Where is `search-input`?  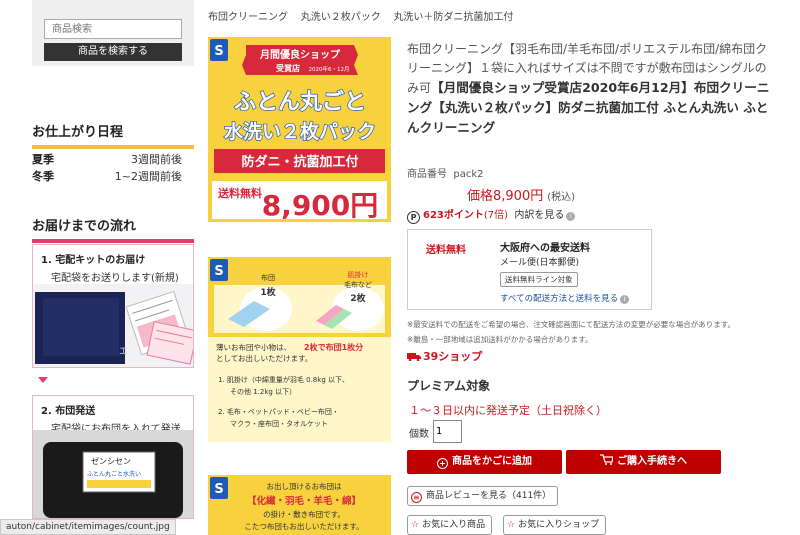 search-input is located at coordinates (113, 29).